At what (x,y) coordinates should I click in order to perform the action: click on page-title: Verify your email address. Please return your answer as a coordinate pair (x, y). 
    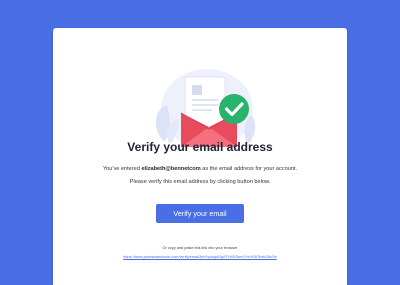
    Looking at the image, I should click on (200, 147).